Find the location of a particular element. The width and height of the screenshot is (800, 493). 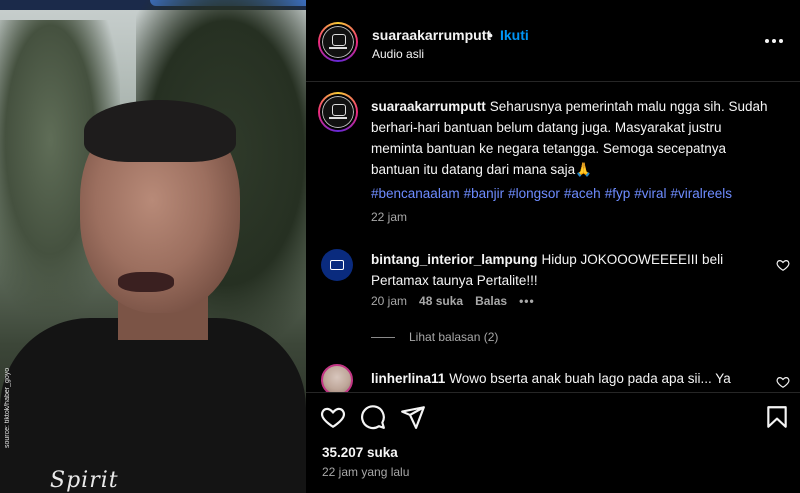

commenter-username: bintang_interior_lampung is located at coordinates (454, 259).